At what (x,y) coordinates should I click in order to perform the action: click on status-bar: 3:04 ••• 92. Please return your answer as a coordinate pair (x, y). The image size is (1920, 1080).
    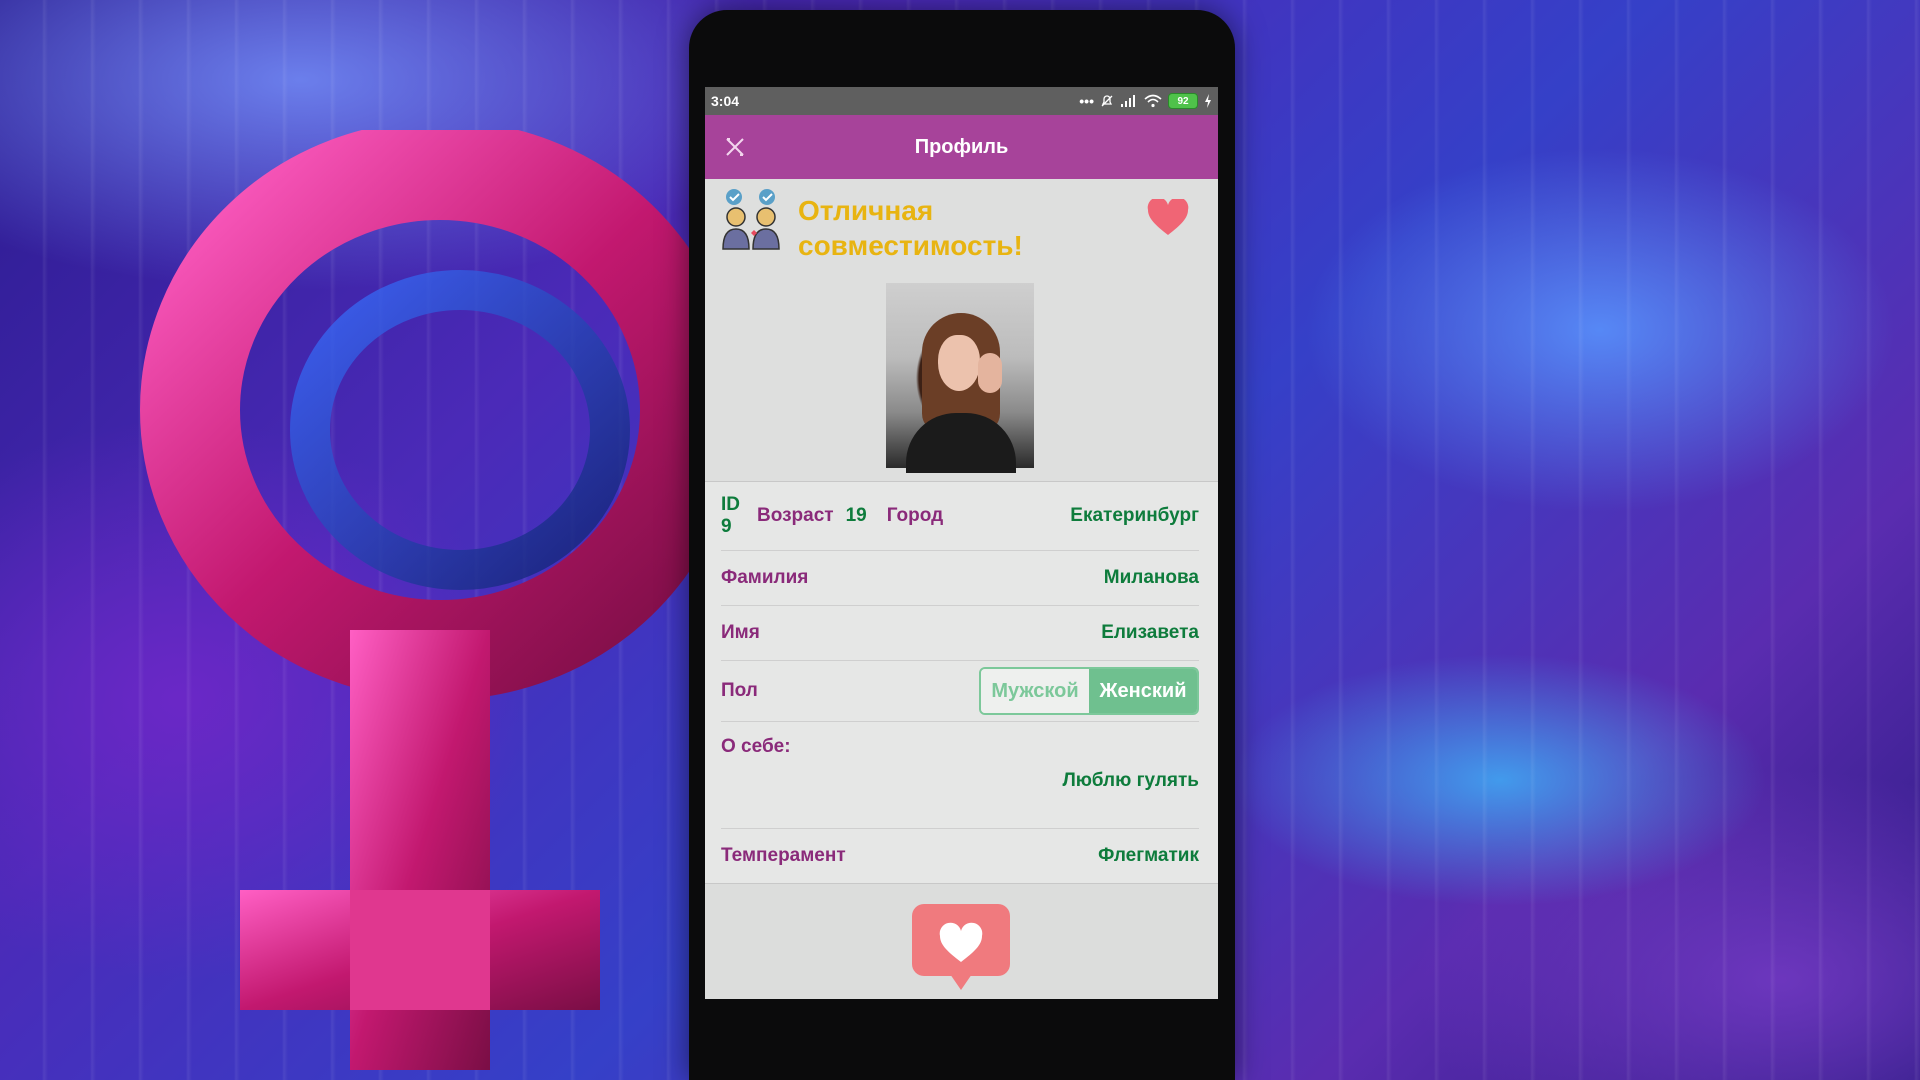
    Looking at the image, I should click on (961, 101).